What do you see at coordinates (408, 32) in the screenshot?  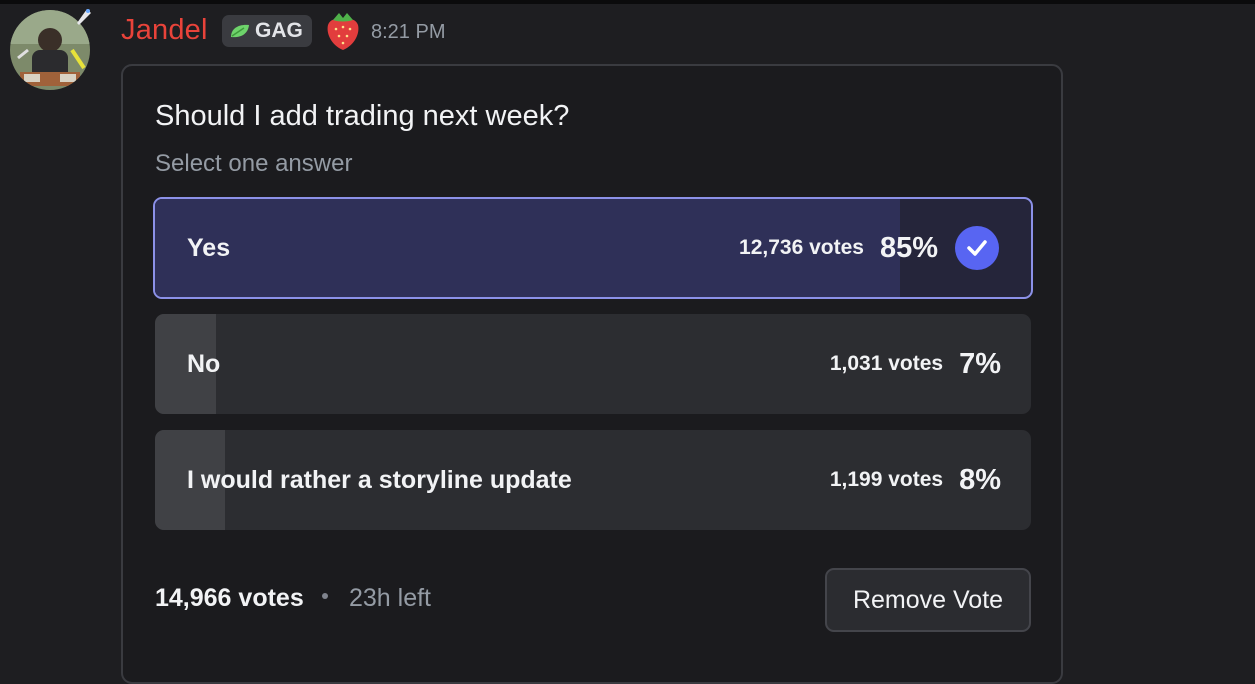 I see `message-timestamp: 8:21 PM` at bounding box center [408, 32].